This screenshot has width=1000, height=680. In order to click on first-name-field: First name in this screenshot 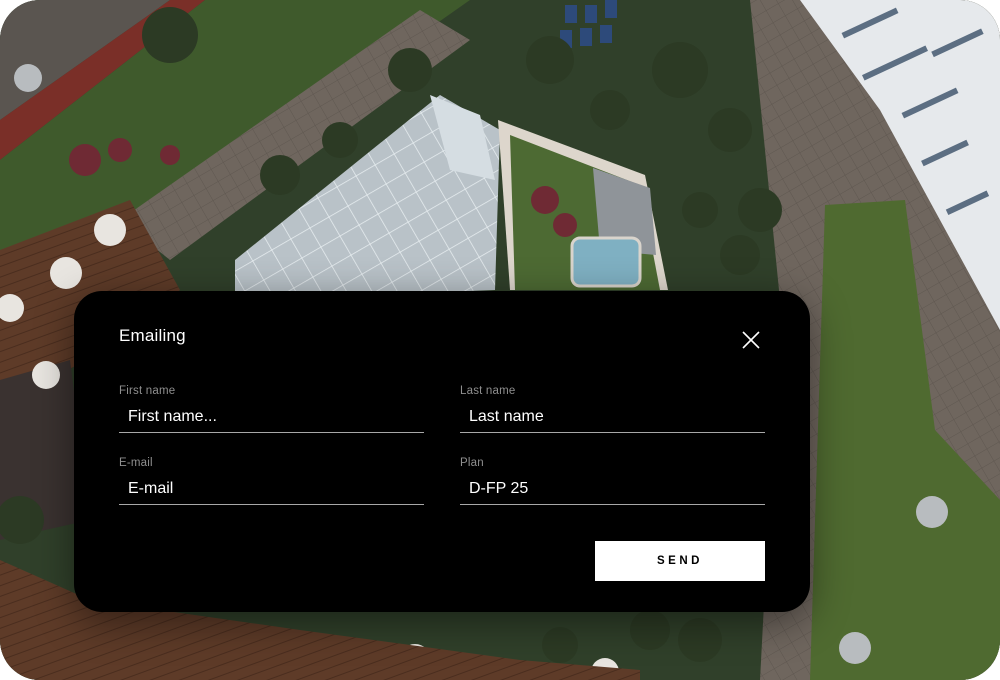, I will do `click(271, 409)`.